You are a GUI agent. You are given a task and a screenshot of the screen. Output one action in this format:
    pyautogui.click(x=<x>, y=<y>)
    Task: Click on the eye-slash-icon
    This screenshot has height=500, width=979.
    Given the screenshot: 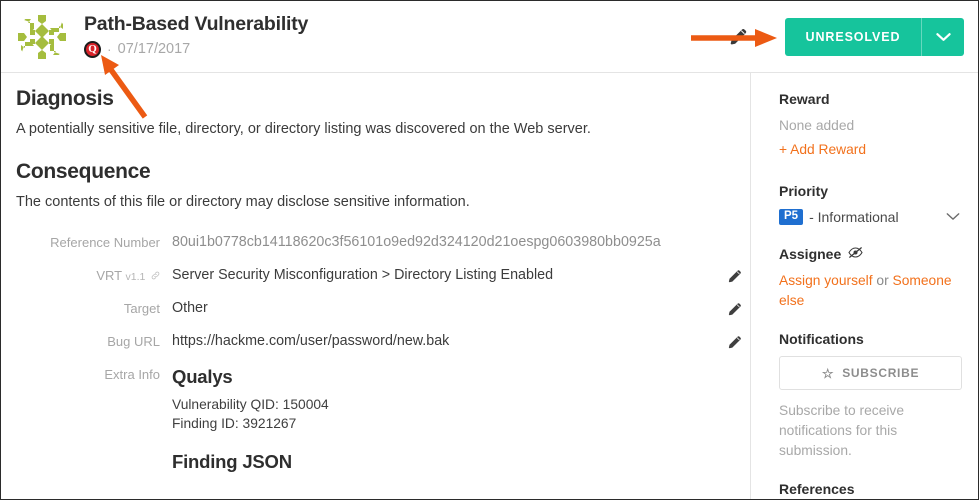 What is the action you would take?
    pyautogui.click(x=855, y=254)
    